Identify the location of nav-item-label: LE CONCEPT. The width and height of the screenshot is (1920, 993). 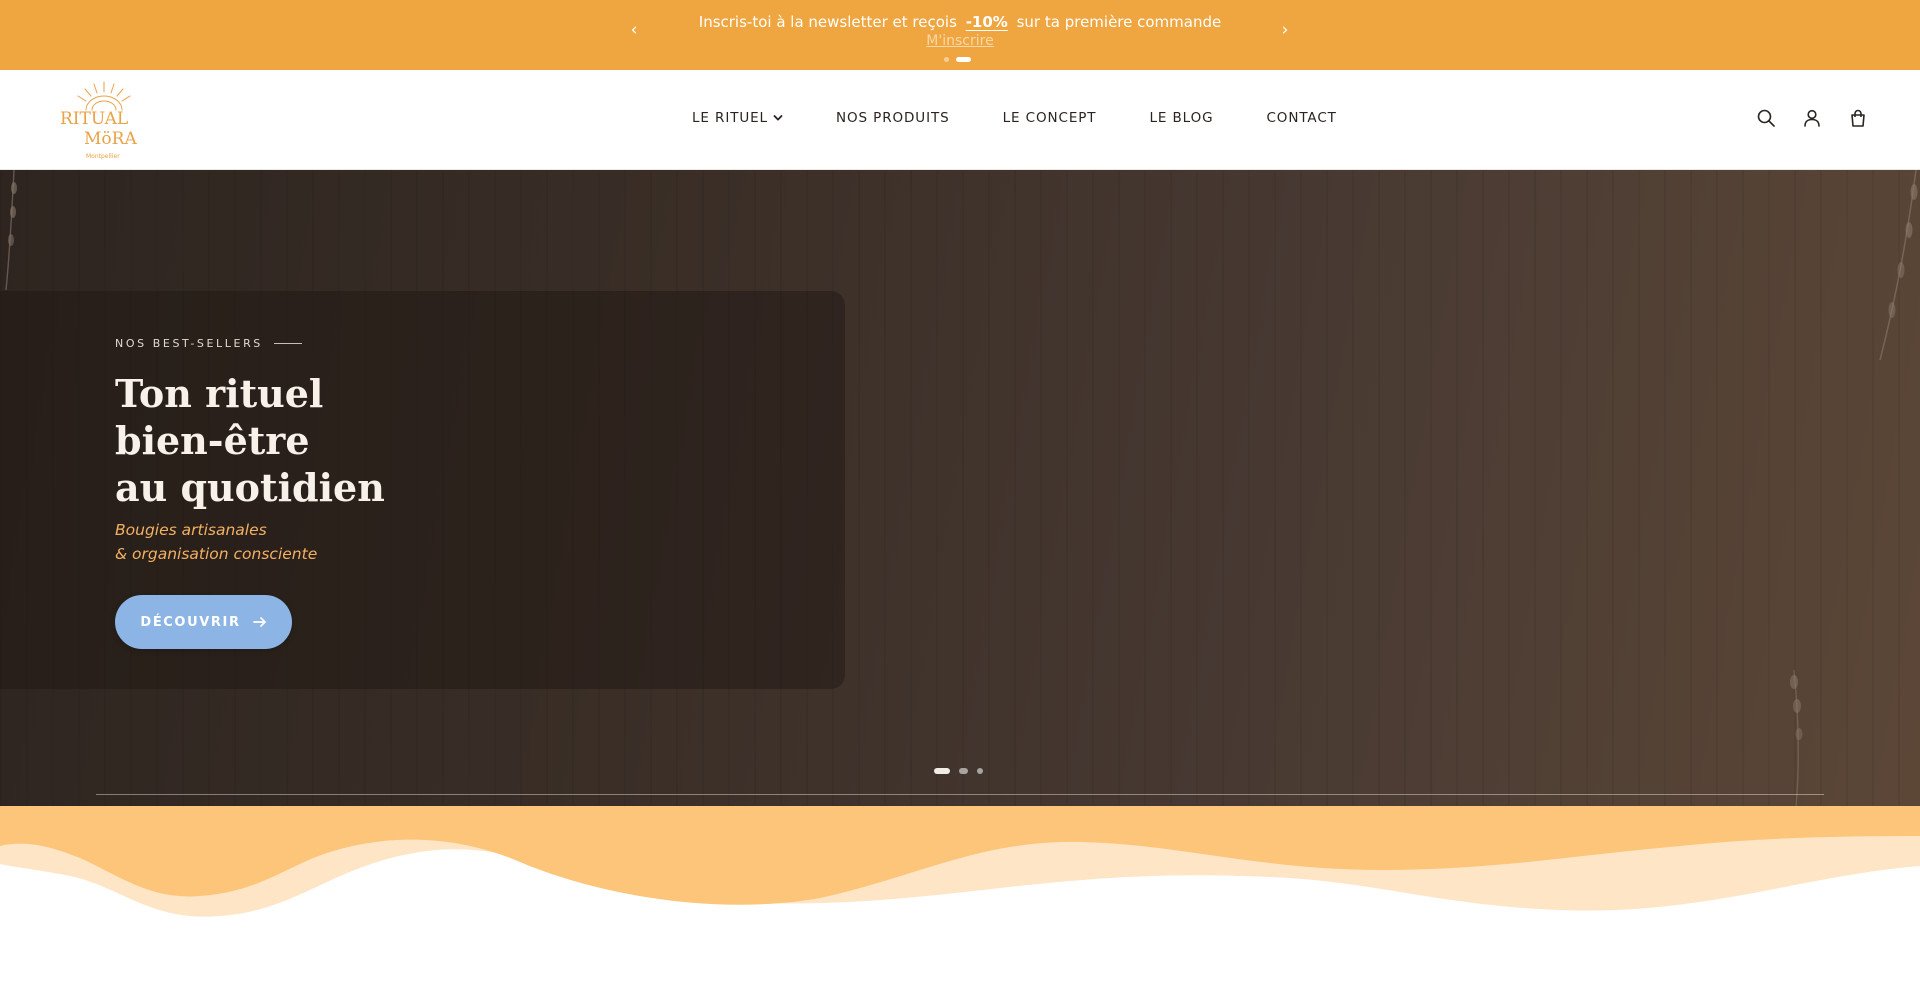
(1049, 118).